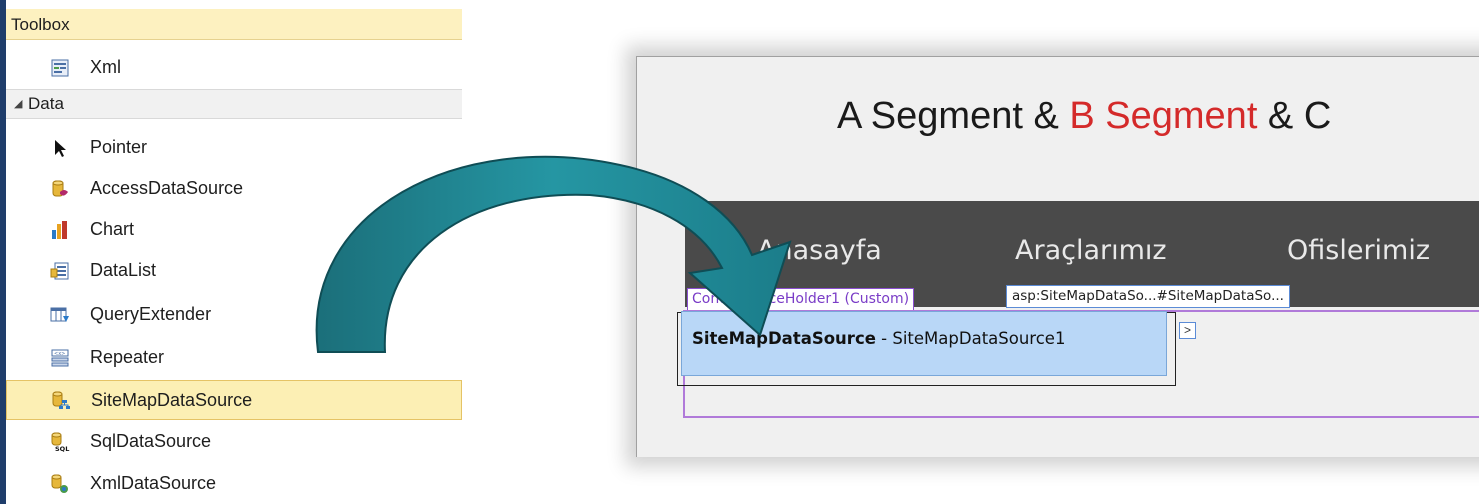 The height and width of the screenshot is (504, 1479). Describe the element at coordinates (60, 68) in the screenshot. I see `xml-control-icon` at that location.